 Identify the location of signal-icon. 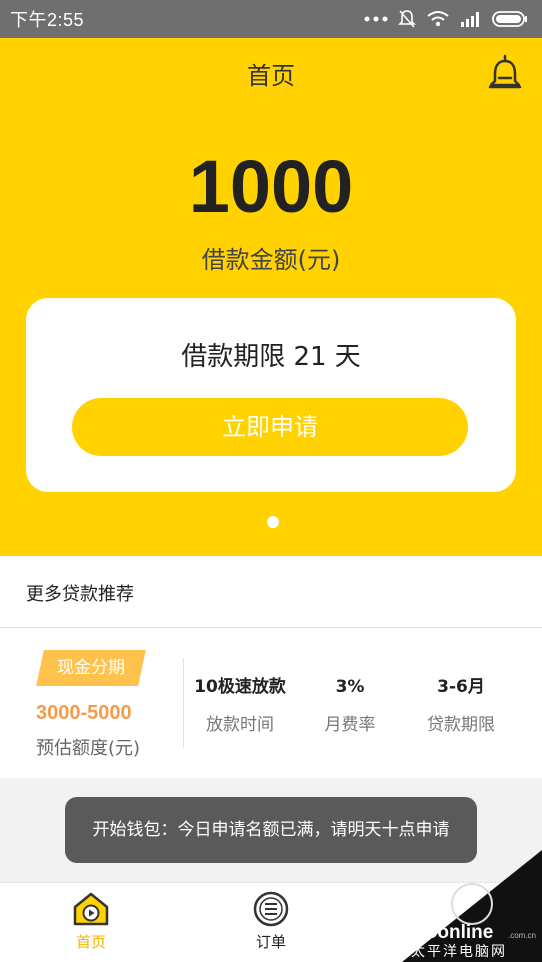
(470, 19).